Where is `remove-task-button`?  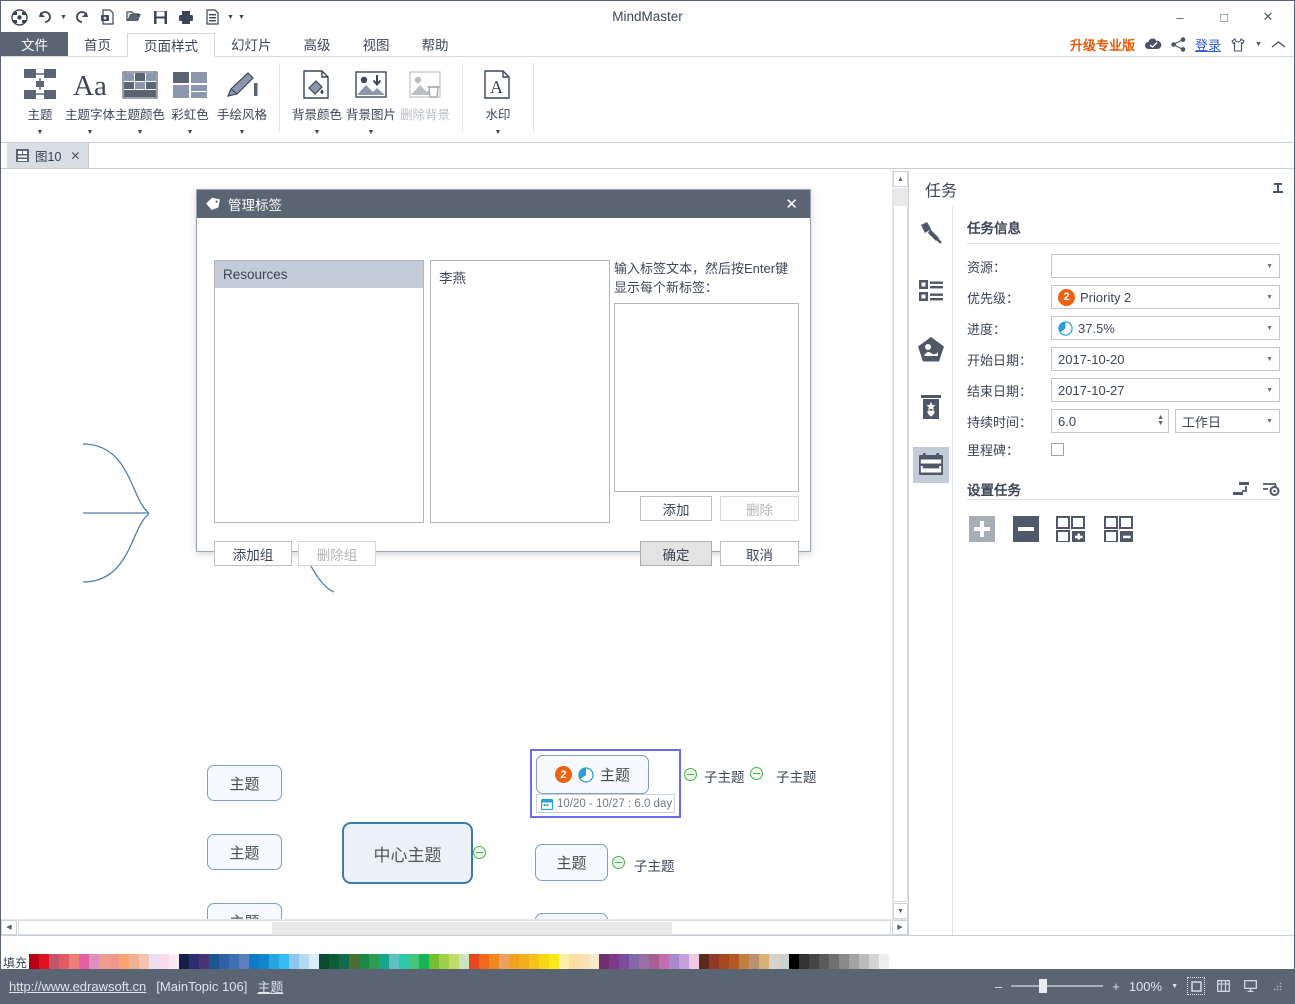 remove-task-button is located at coordinates (1026, 529).